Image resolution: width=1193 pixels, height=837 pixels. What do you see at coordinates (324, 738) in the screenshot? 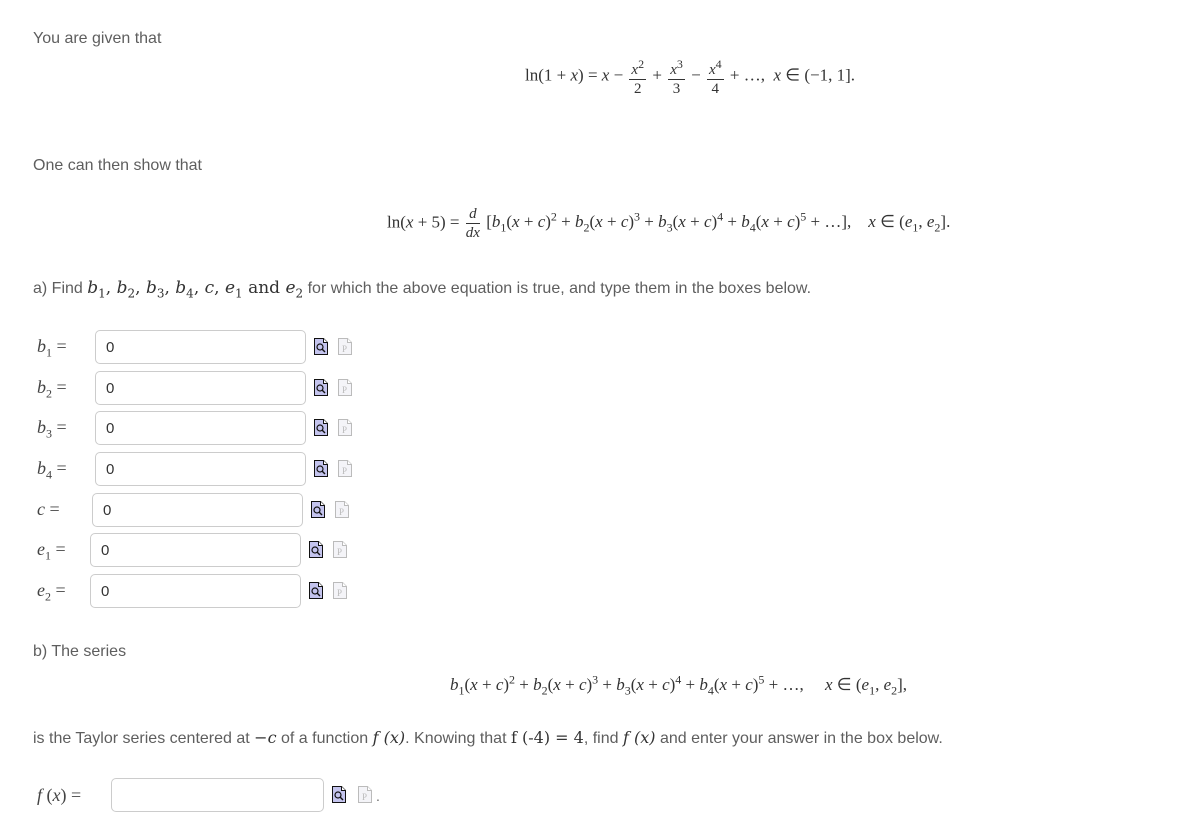
I see `prompt-text-2: of a function` at bounding box center [324, 738].